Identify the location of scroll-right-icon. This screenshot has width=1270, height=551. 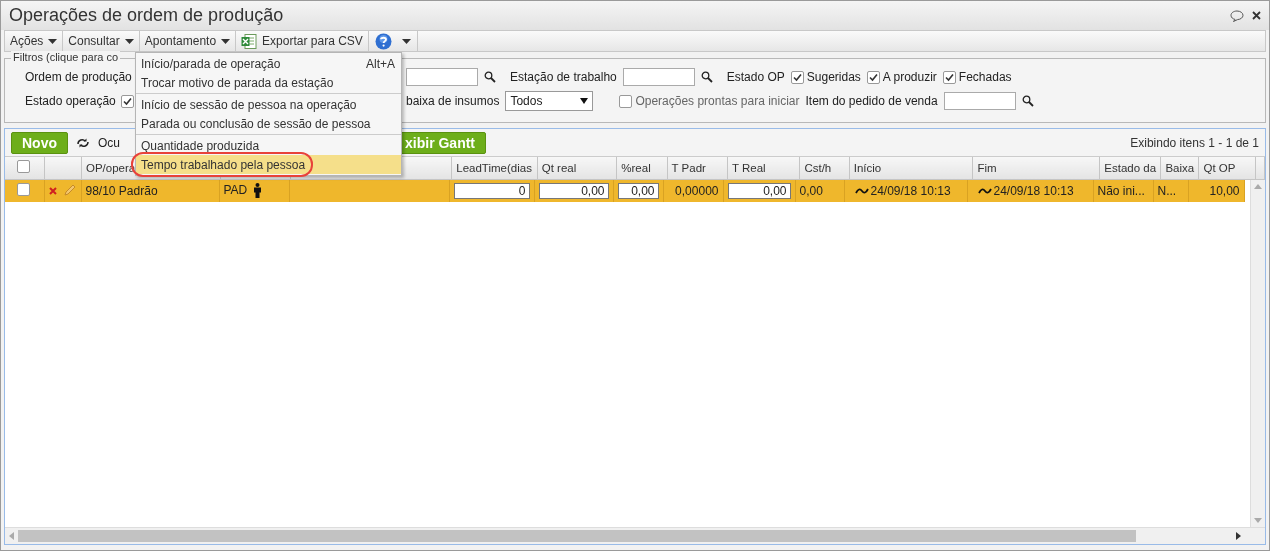
(1238, 536).